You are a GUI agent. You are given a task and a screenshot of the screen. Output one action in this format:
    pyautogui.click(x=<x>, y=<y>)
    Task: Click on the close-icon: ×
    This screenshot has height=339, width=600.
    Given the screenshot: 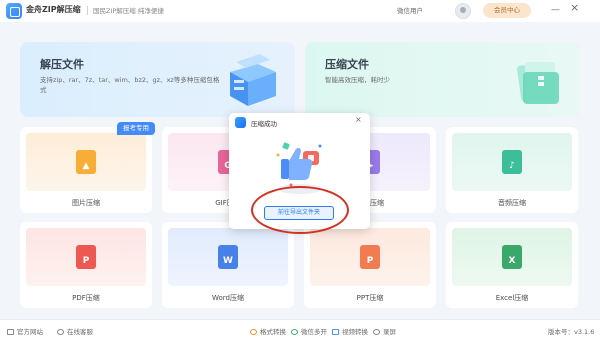 What is the action you would take?
    pyautogui.click(x=358, y=119)
    